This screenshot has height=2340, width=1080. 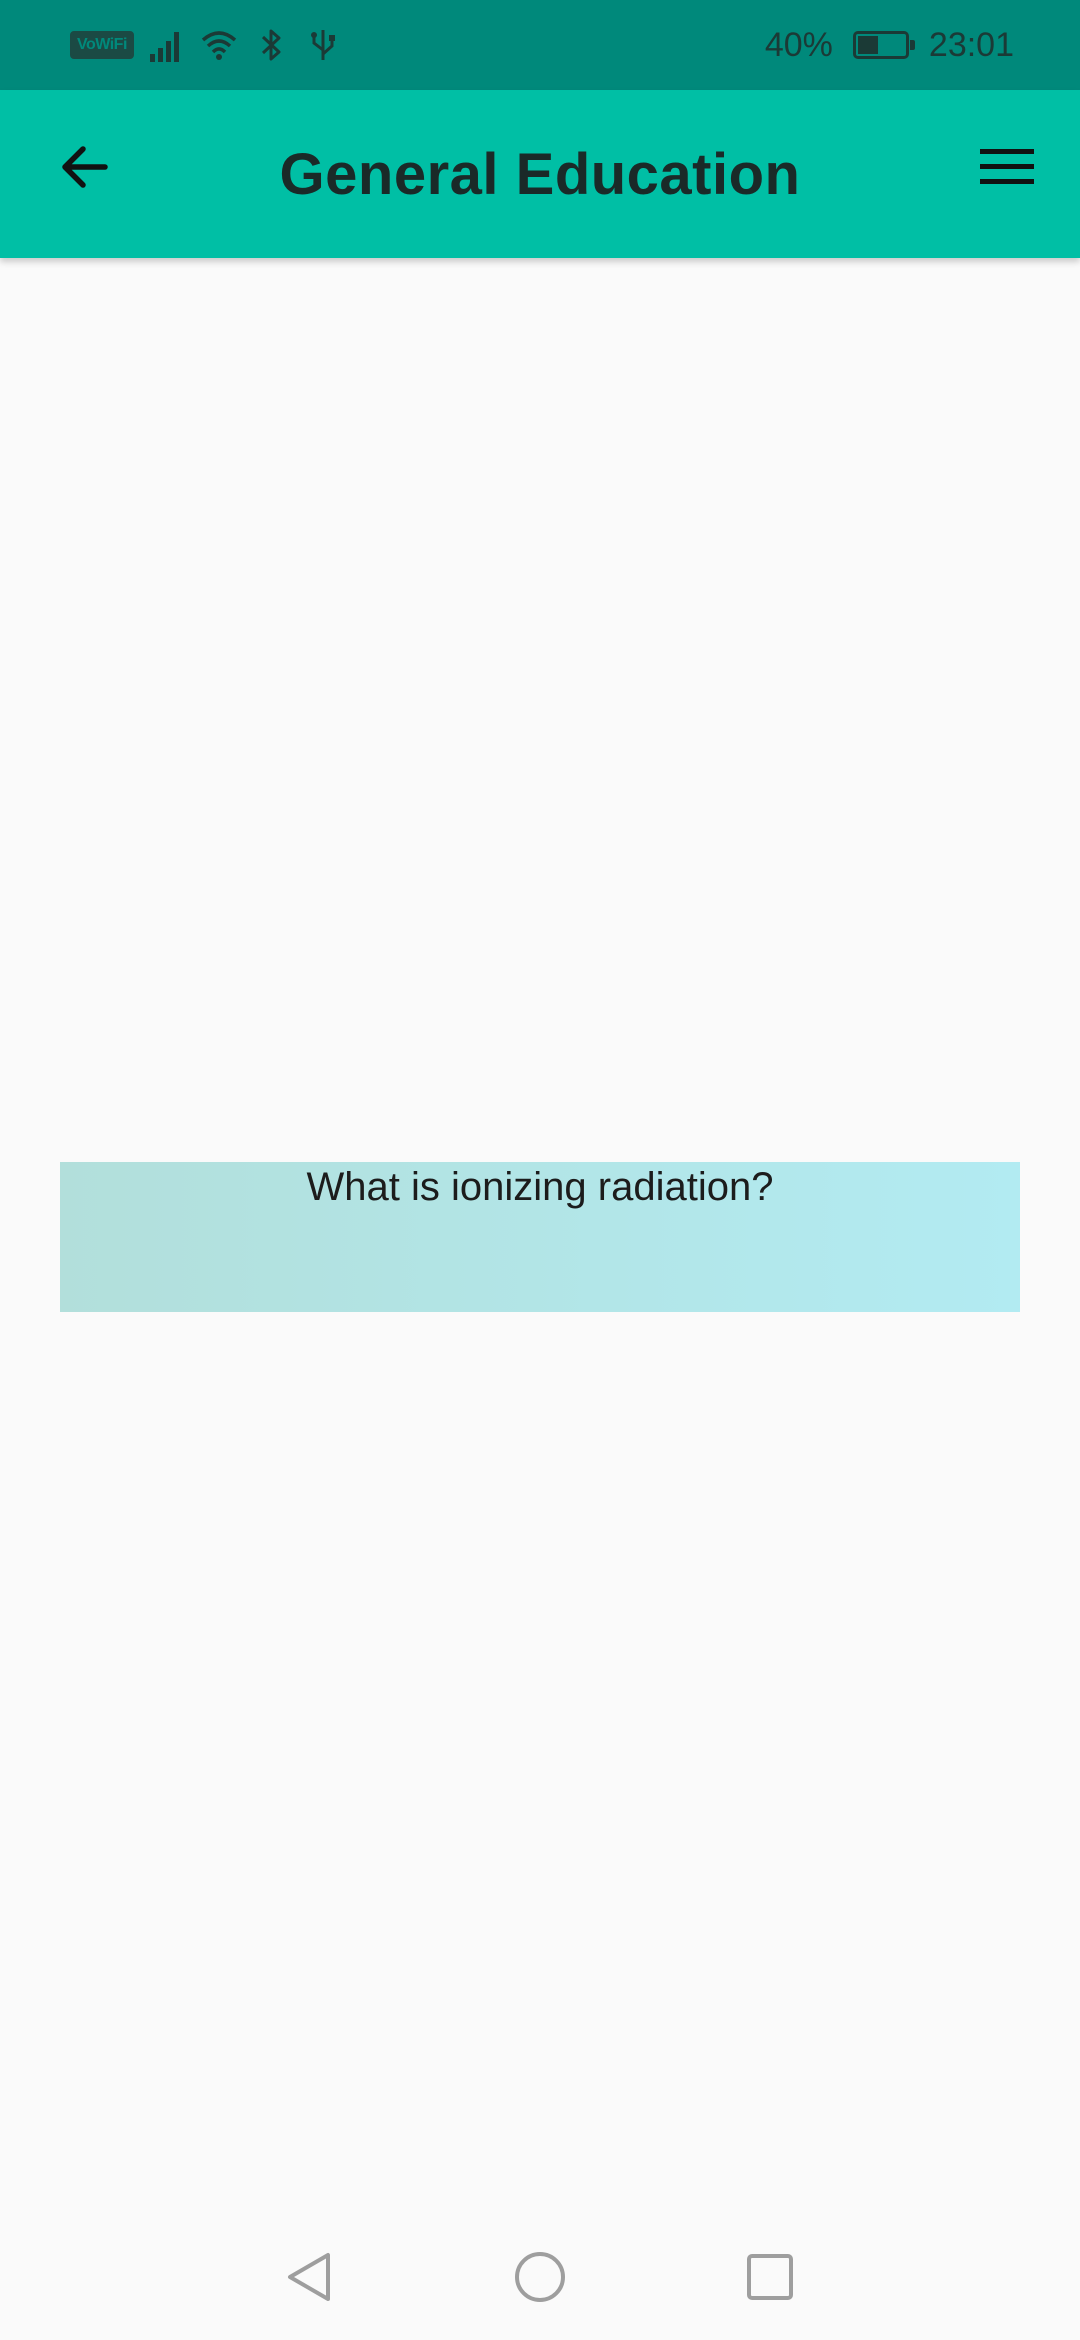 I want to click on menu-button, so click(x=1007, y=167).